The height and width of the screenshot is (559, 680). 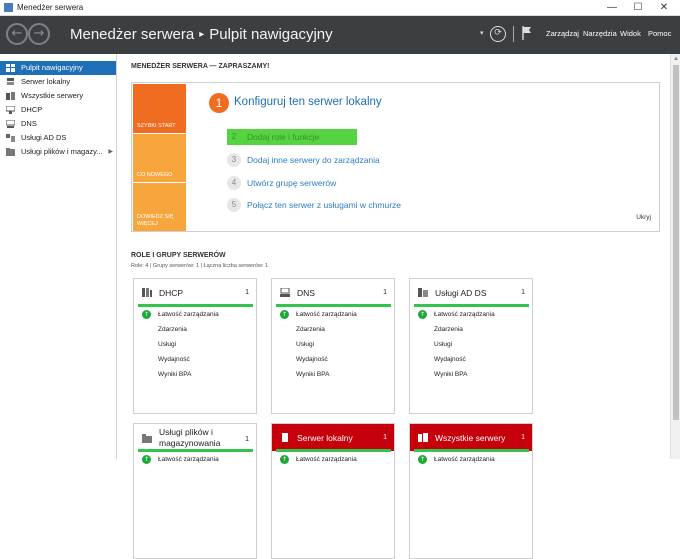 What do you see at coordinates (155, 175) in the screenshot?
I see `tile-label: CO NOWEGO` at bounding box center [155, 175].